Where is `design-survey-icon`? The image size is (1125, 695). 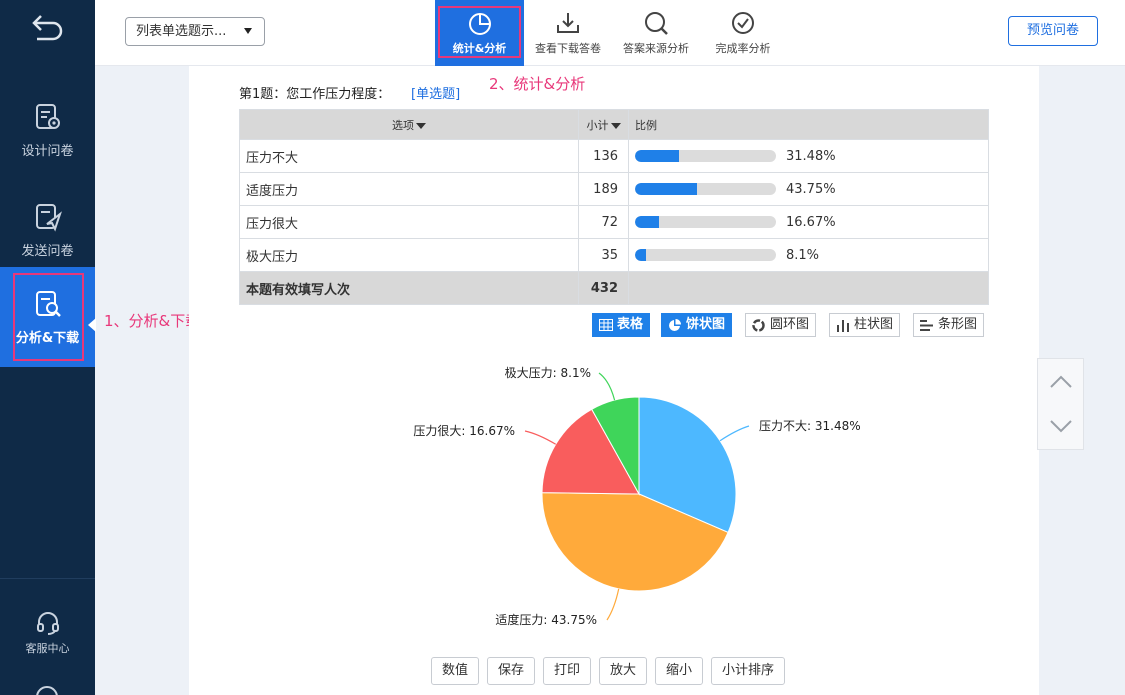
design-survey-icon is located at coordinates (47, 116).